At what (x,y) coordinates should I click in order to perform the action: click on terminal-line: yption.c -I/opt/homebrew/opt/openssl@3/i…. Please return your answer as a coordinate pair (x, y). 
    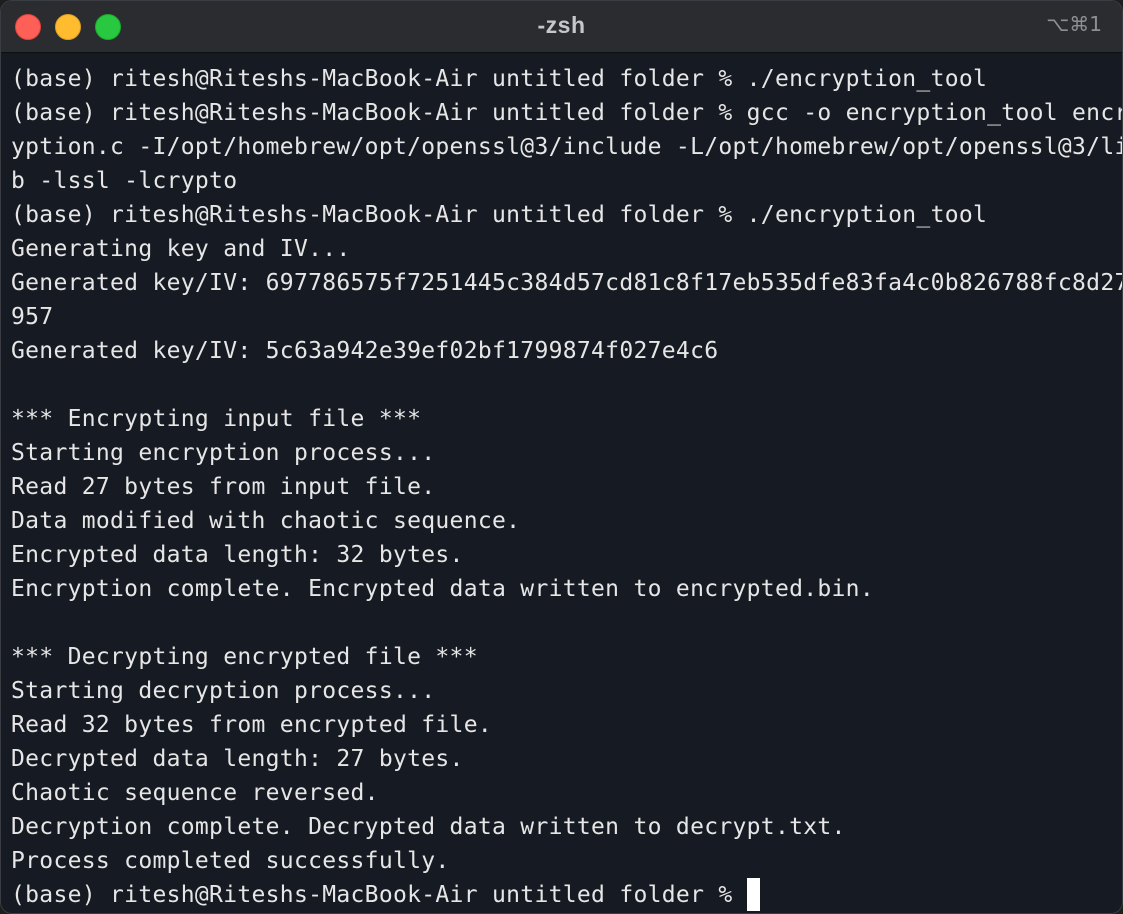
    Looking at the image, I should click on (567, 147).